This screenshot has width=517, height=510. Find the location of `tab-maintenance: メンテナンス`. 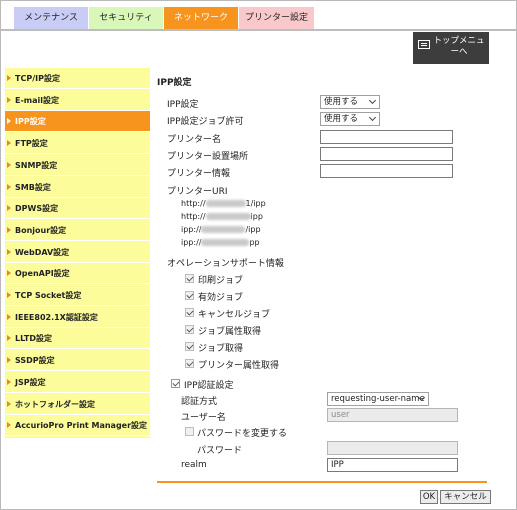

tab-maintenance: メンテナンス is located at coordinates (51, 18).